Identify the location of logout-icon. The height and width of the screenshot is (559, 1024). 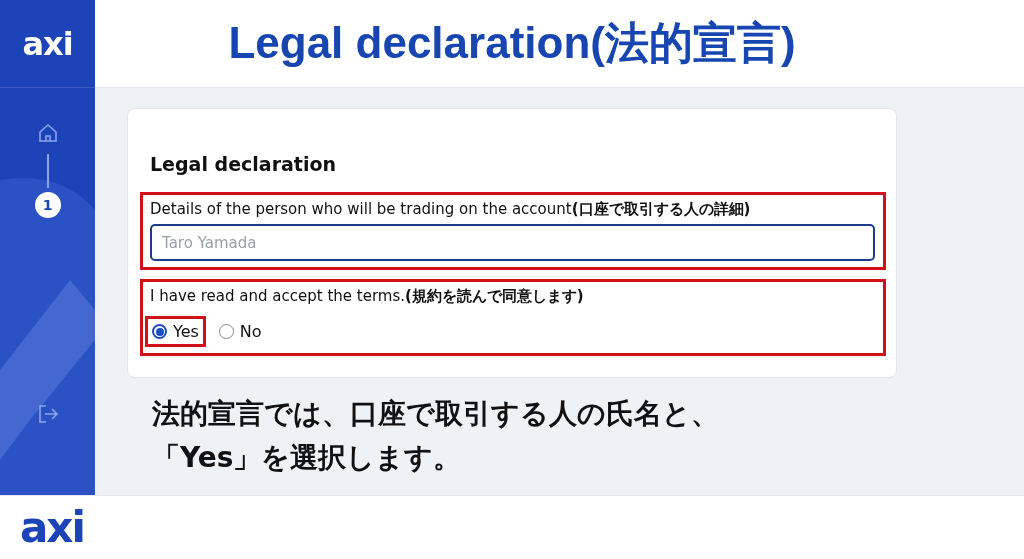
(47, 414).